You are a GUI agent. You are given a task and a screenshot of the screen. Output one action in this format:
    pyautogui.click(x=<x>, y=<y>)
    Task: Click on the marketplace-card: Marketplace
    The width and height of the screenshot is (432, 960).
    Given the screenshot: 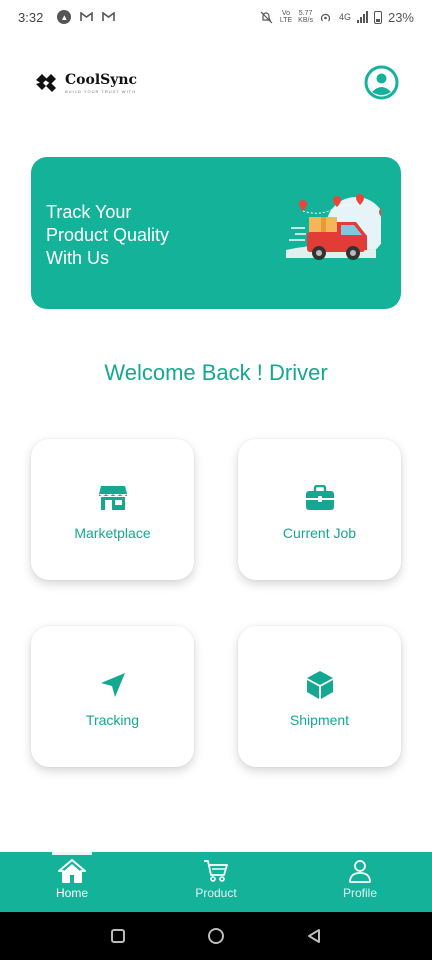 What is the action you would take?
    pyautogui.click(x=112, y=509)
    